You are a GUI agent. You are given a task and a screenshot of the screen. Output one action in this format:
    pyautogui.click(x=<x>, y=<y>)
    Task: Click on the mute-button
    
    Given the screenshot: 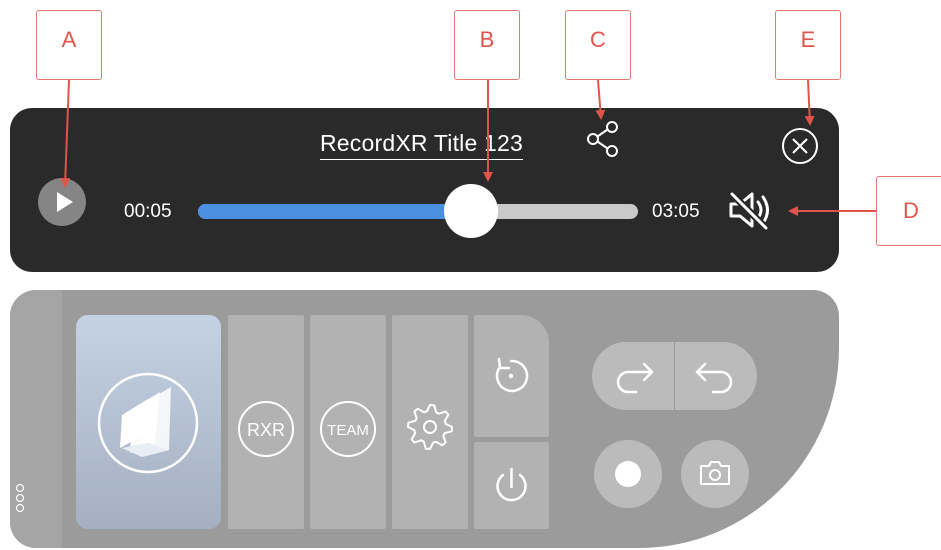 What is the action you would take?
    pyautogui.click(x=750, y=210)
    